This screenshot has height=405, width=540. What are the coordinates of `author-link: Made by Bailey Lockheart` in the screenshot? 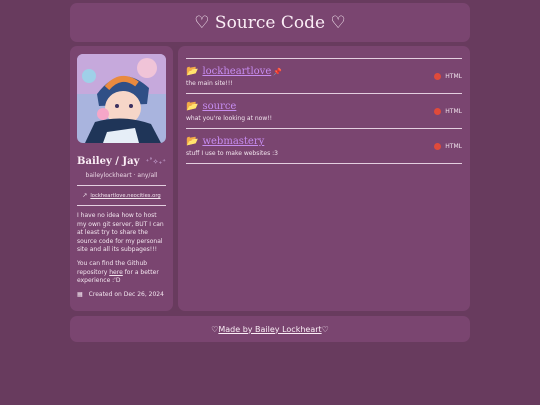 It's located at (269, 329).